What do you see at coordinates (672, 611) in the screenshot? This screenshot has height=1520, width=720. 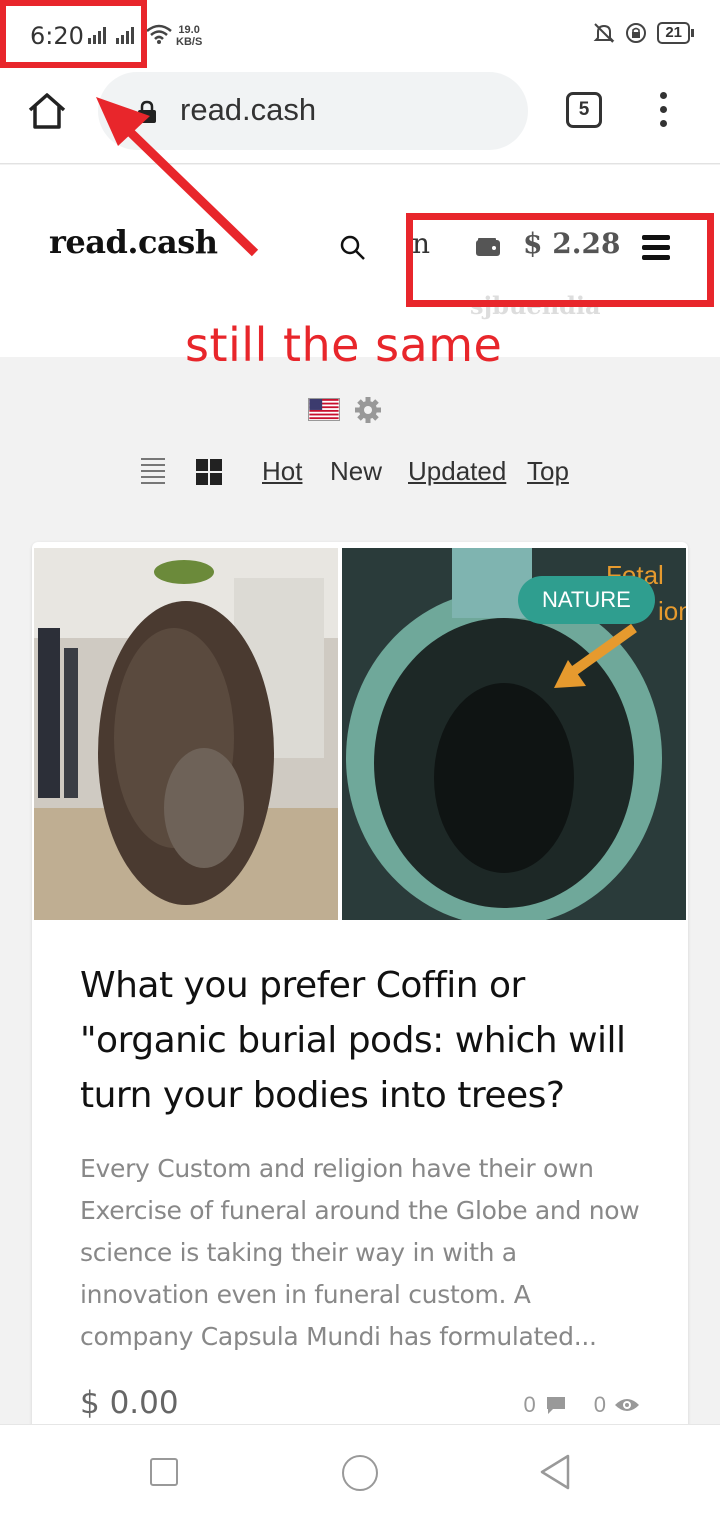 I see `image-overlay-text-2: ion` at bounding box center [672, 611].